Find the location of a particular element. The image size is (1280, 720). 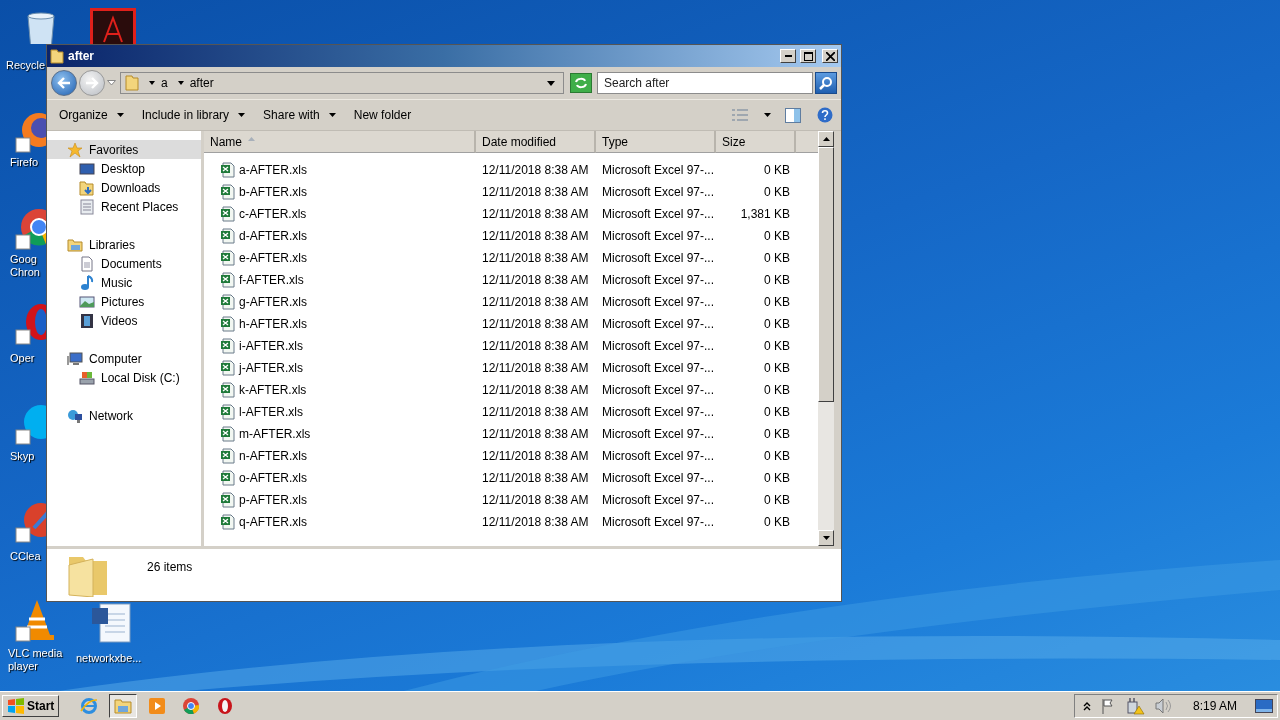

file-name: p-AFTER.xls is located at coordinates (273, 500).